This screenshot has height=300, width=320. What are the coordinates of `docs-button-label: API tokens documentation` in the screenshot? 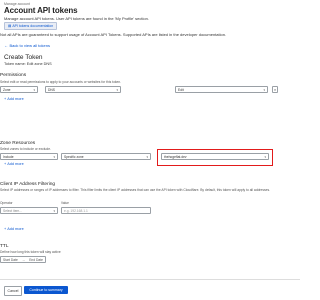 It's located at (33, 26).